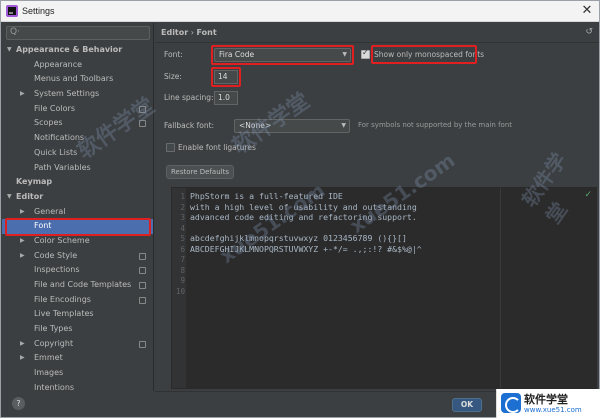 Image resolution: width=600 pixels, height=418 pixels. Describe the element at coordinates (226, 98) in the screenshot. I see `line-spacing-input: 1.0` at that location.